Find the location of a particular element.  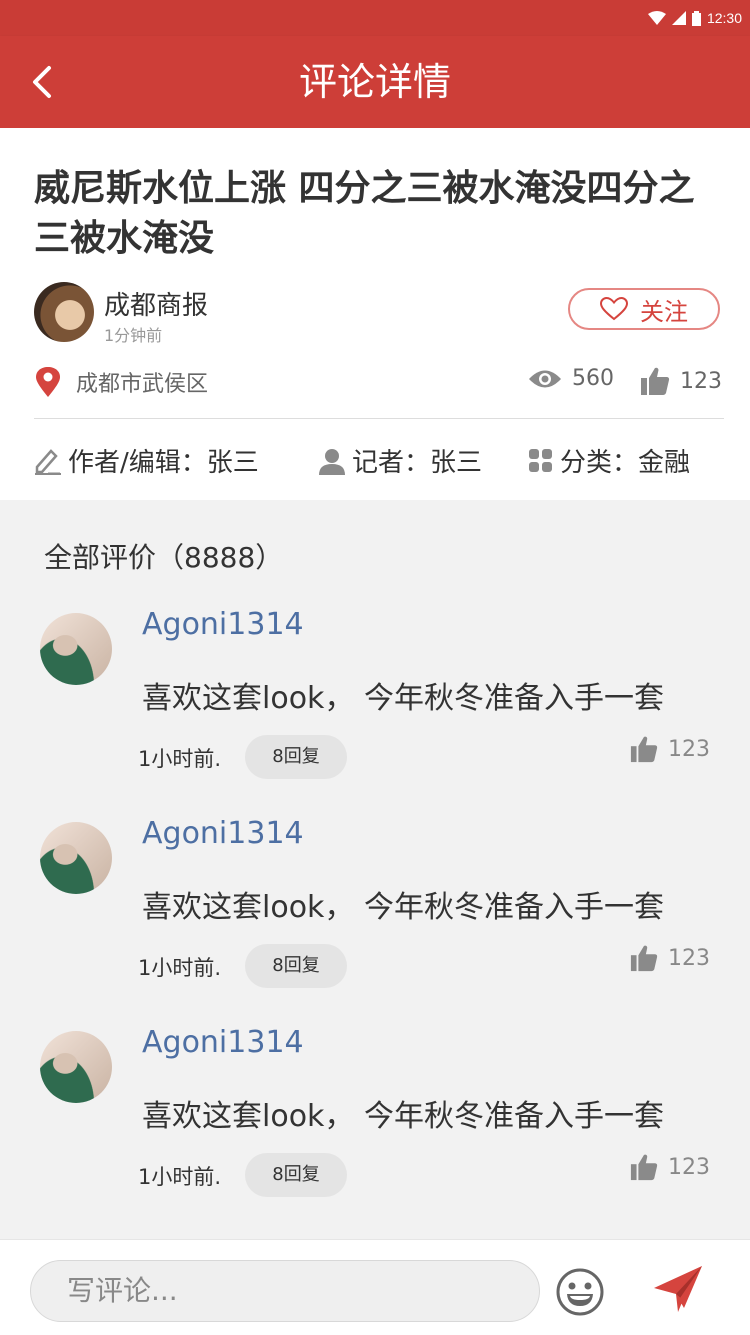

location-text: 成都市武侯区 is located at coordinates (142, 384).